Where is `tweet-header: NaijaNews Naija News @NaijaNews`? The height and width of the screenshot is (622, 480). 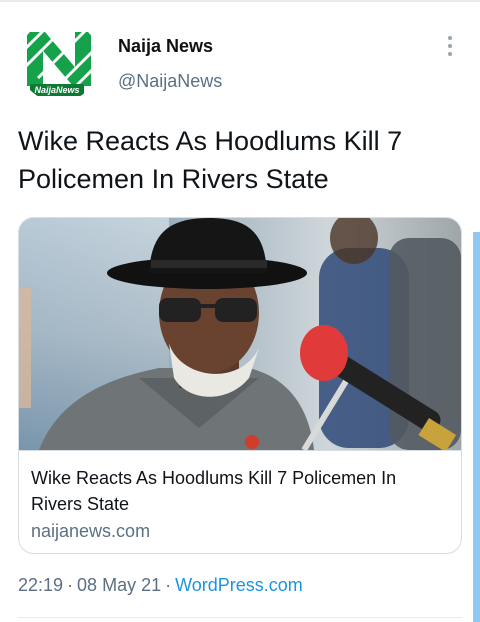 tweet-header: NaijaNews Naija News @NaijaNews is located at coordinates (240, 62).